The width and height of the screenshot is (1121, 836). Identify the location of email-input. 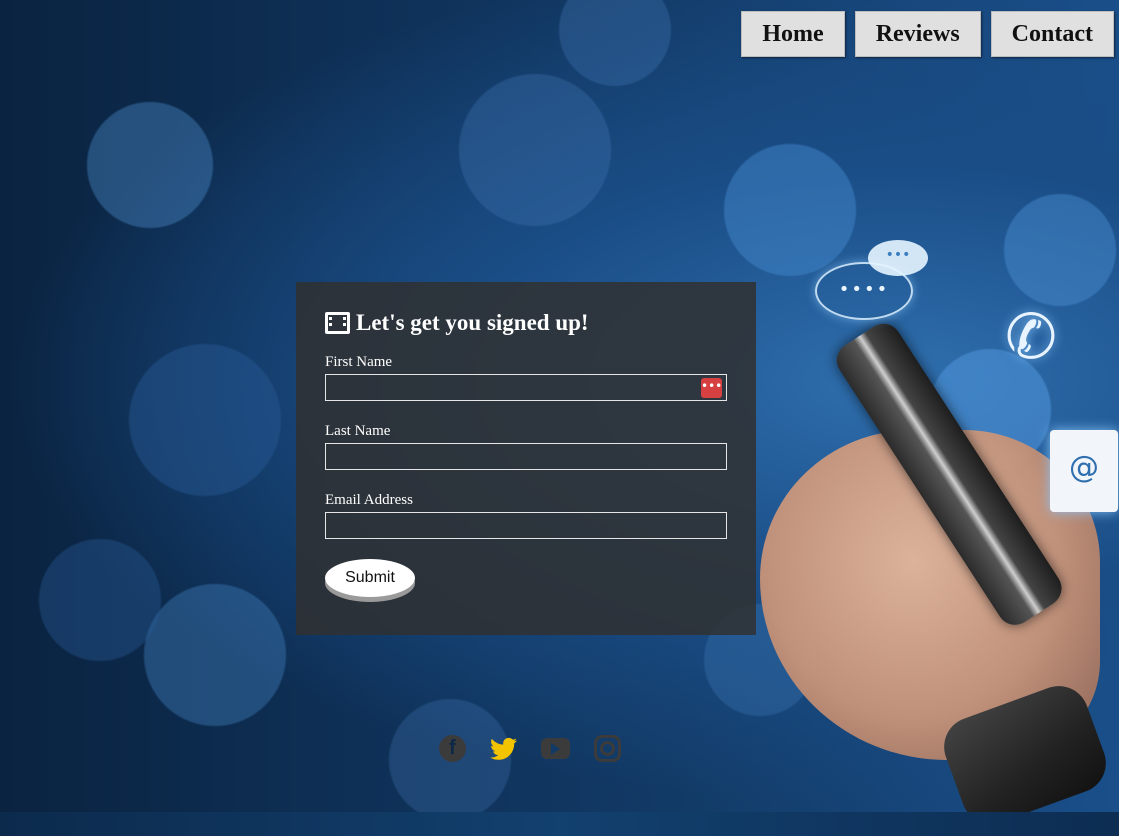
(526, 525).